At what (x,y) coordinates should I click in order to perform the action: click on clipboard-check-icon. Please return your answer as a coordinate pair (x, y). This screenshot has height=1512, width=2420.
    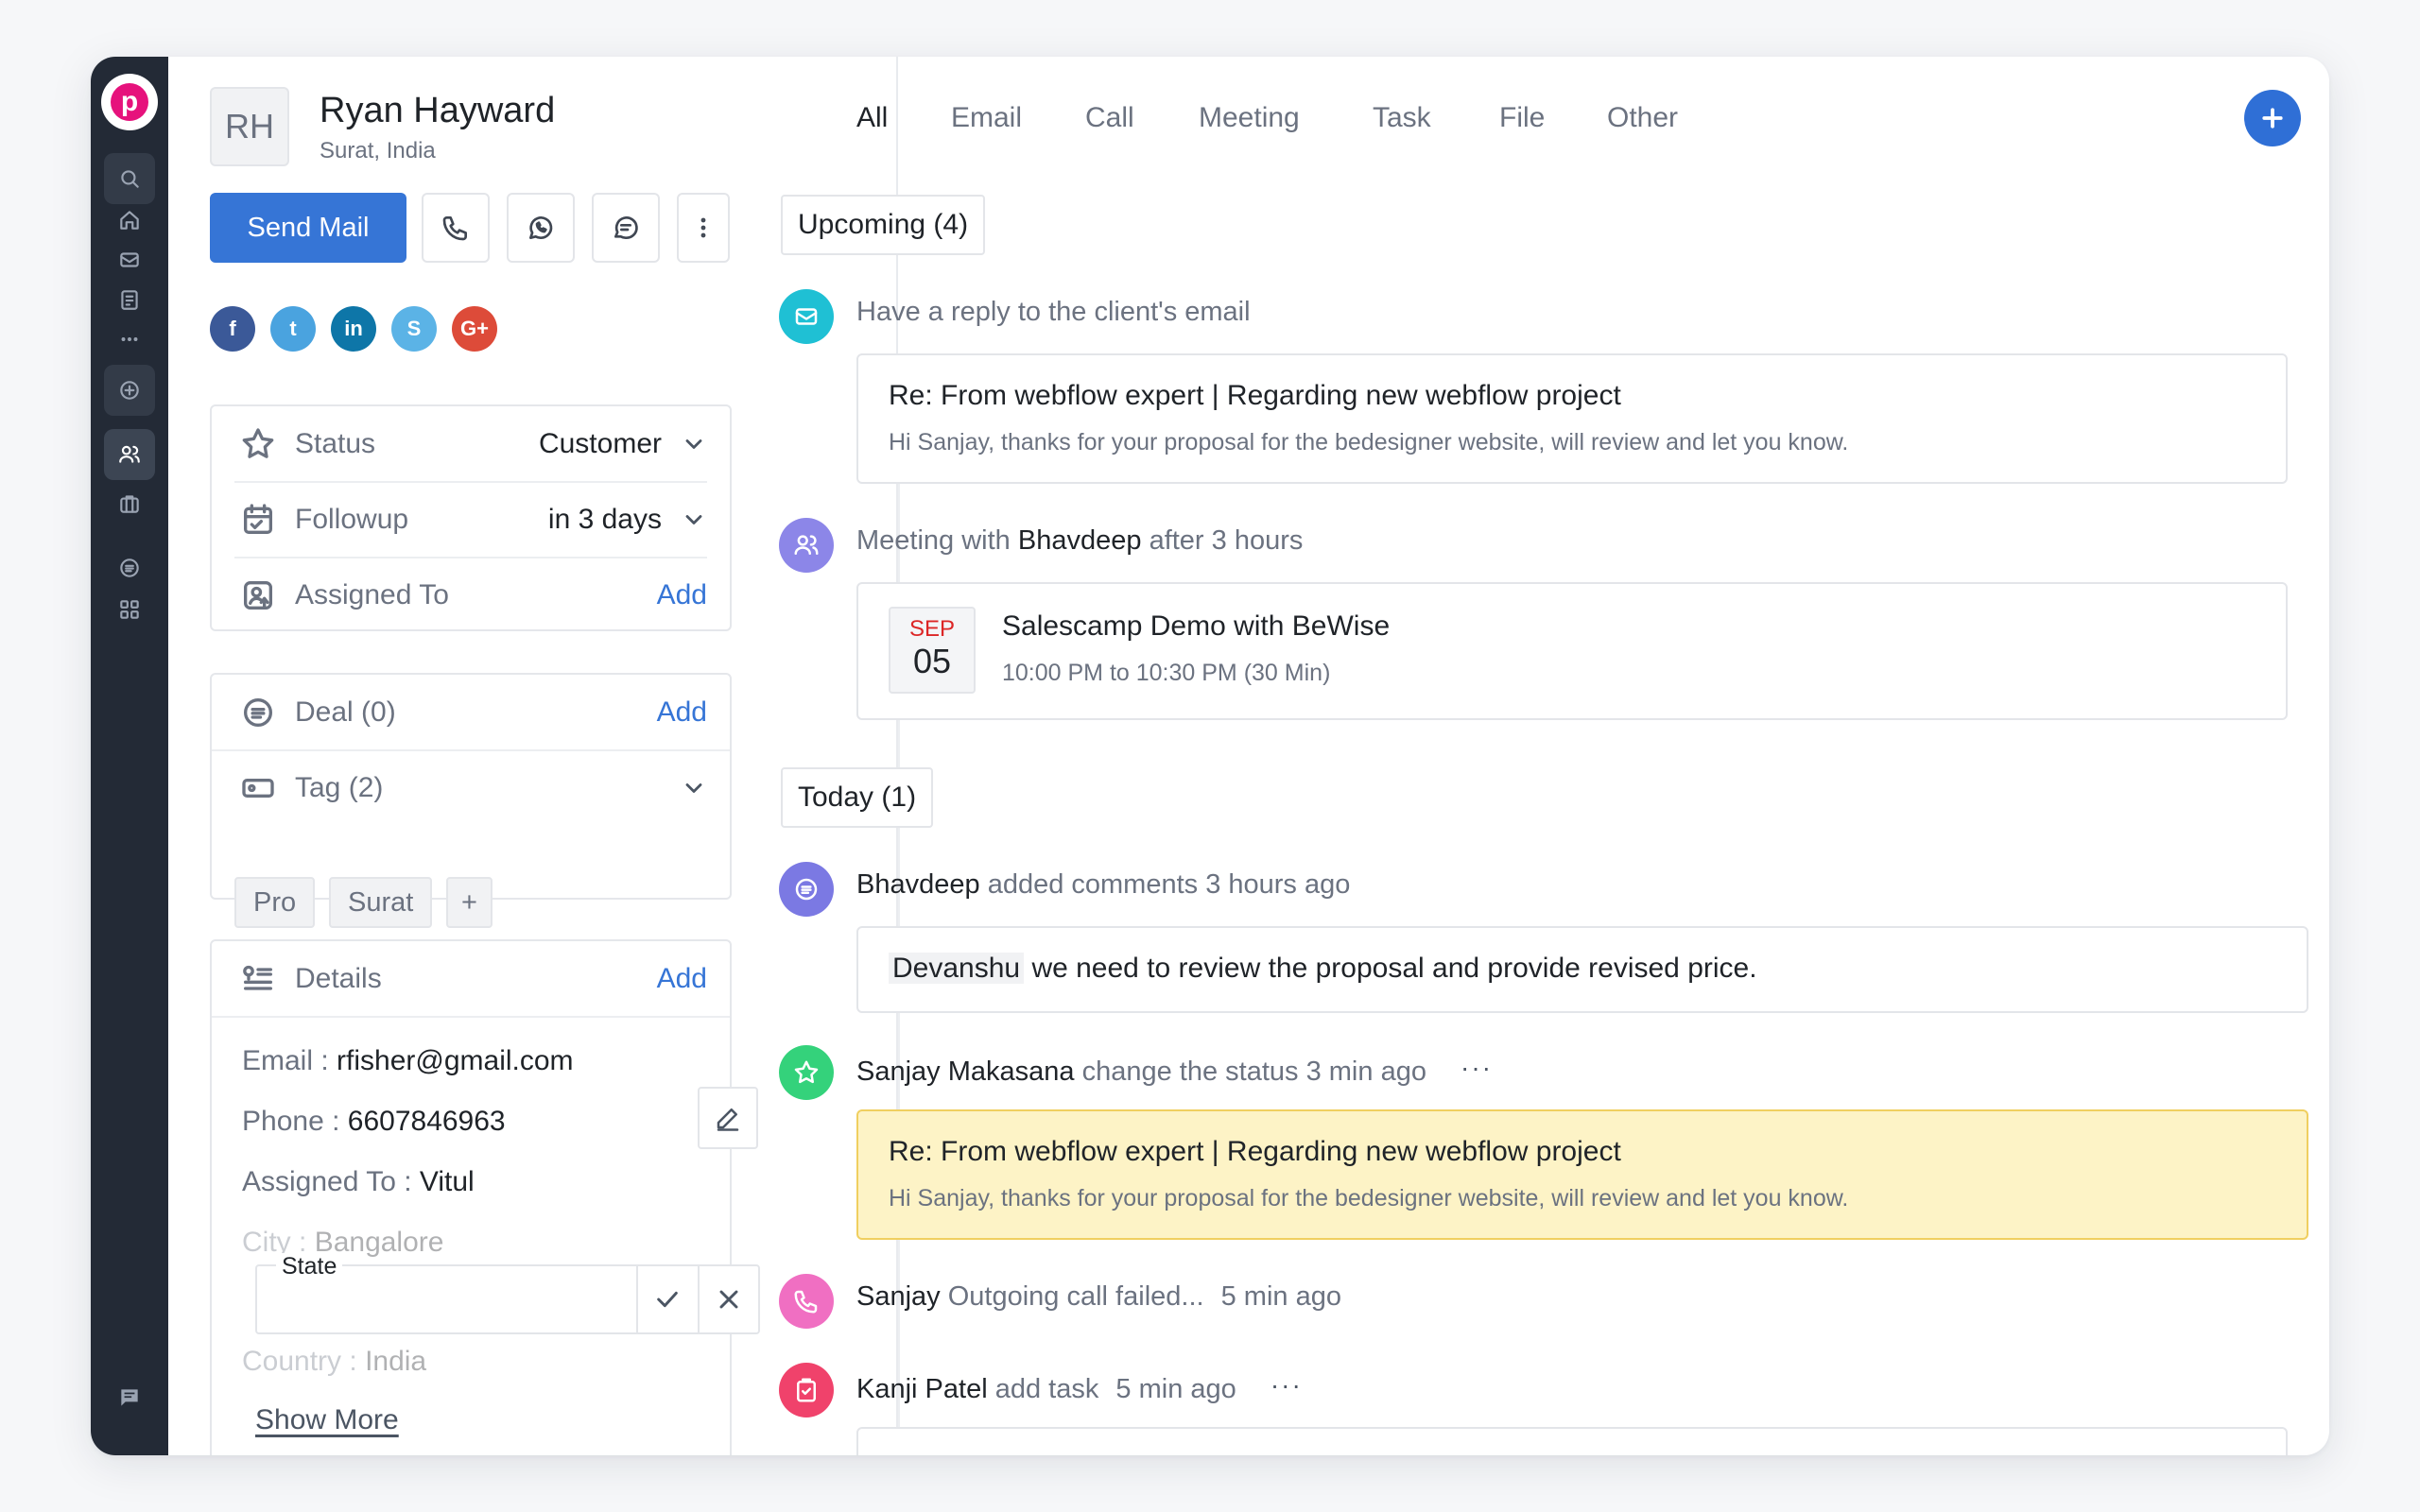
    Looking at the image, I should click on (806, 1390).